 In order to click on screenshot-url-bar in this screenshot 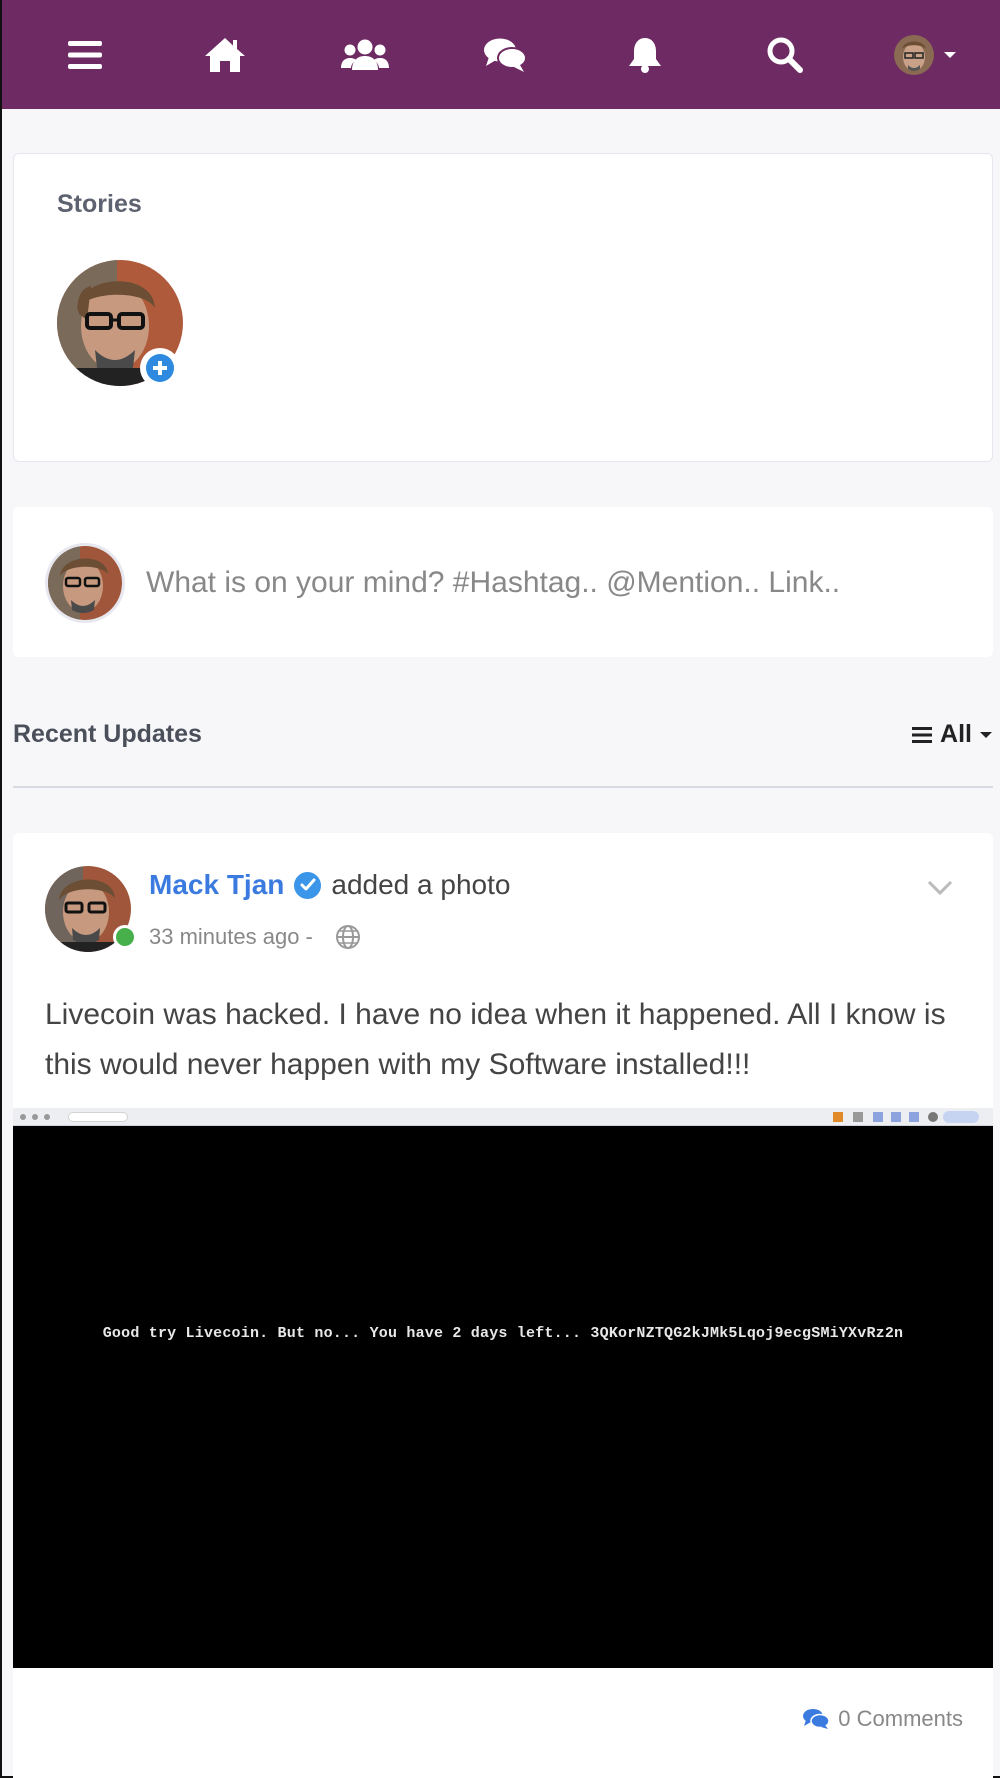, I will do `click(98, 1117)`.